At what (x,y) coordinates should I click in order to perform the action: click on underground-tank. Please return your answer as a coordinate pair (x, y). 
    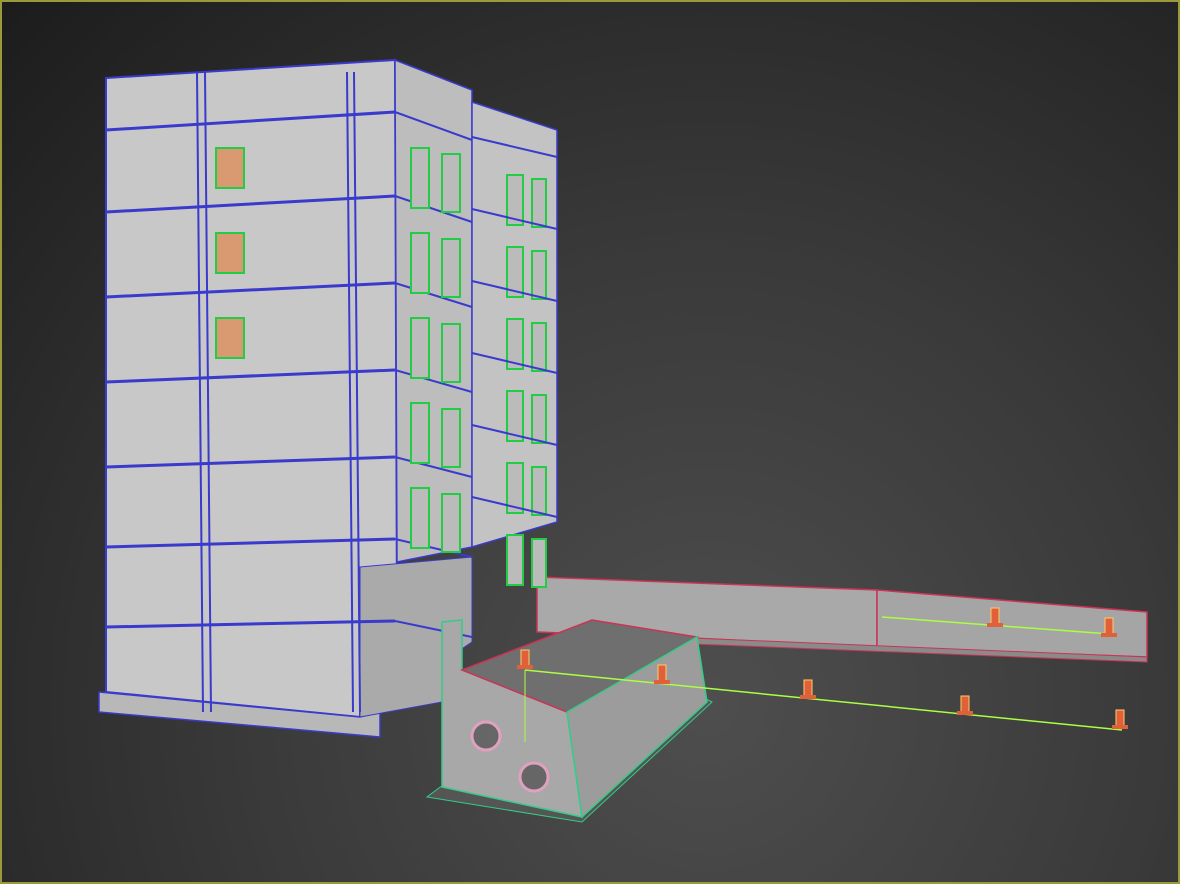
    Looking at the image, I should click on (569, 721).